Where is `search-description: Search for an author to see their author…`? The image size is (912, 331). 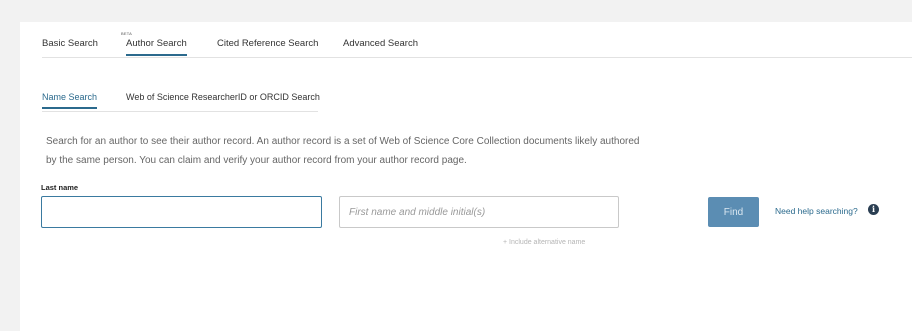
search-description: Search for an author to see their author… is located at coordinates (343, 151).